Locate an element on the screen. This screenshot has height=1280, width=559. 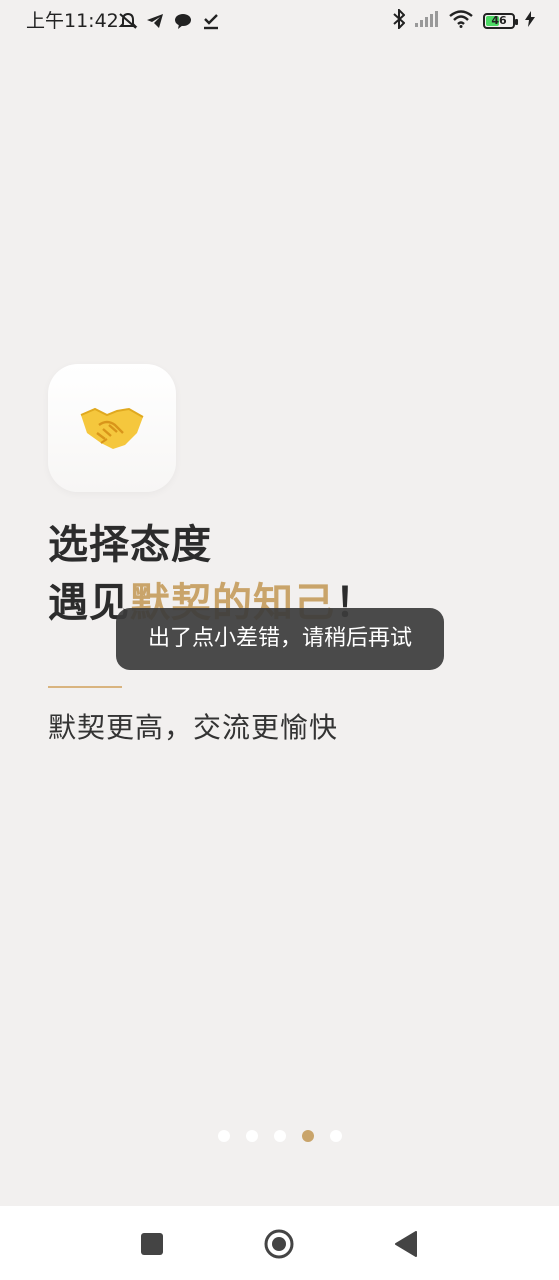
download-check-icon is located at coordinates (211, 21).